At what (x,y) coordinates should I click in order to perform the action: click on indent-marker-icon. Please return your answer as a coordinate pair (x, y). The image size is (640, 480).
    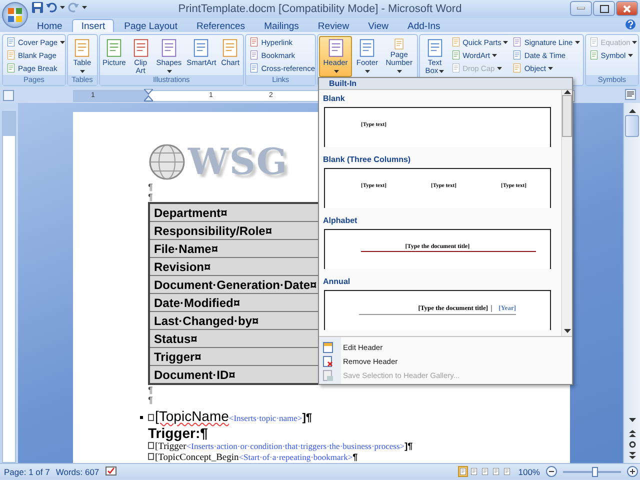
    Looking at the image, I should click on (148, 95).